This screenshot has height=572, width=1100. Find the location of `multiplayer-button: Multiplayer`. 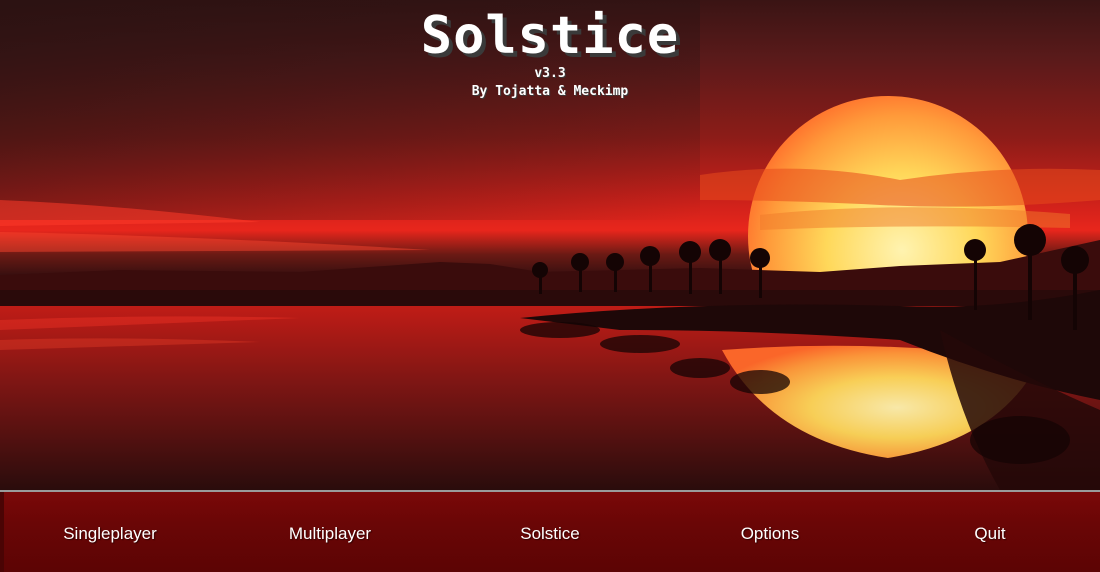

multiplayer-button: Multiplayer is located at coordinates (330, 532).